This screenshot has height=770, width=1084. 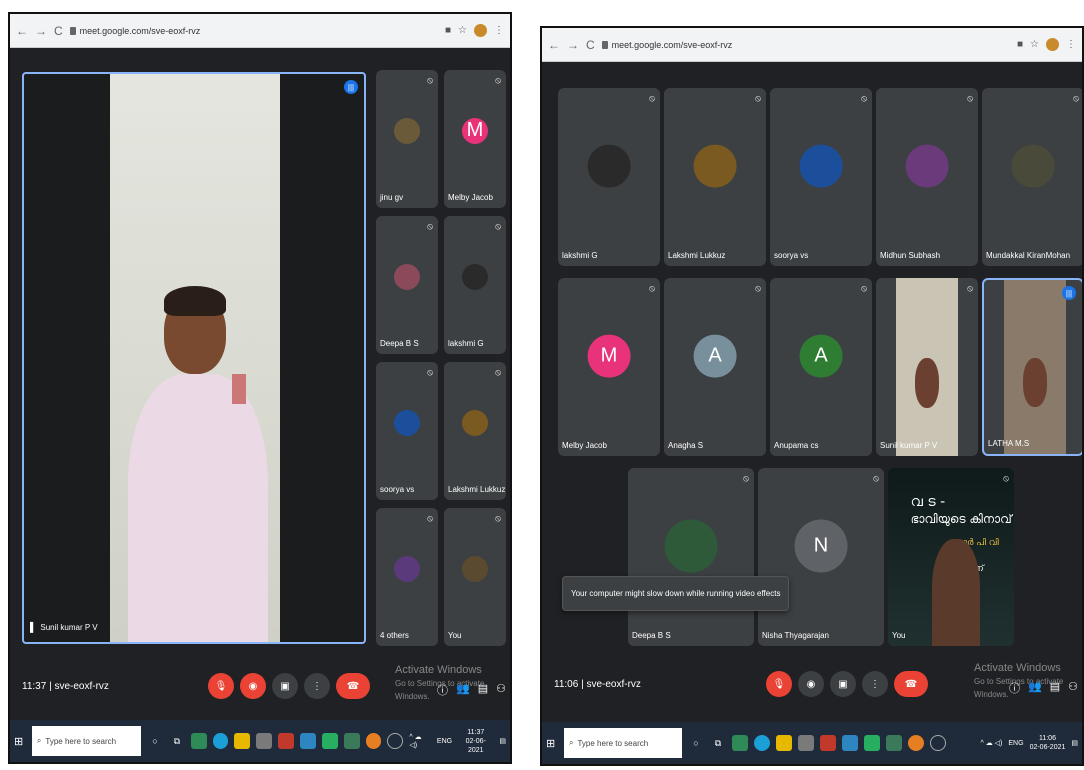 What do you see at coordinates (715, 367) in the screenshot?
I see `participant-tile-anagha-s: A ⦸ Anagha S` at bounding box center [715, 367].